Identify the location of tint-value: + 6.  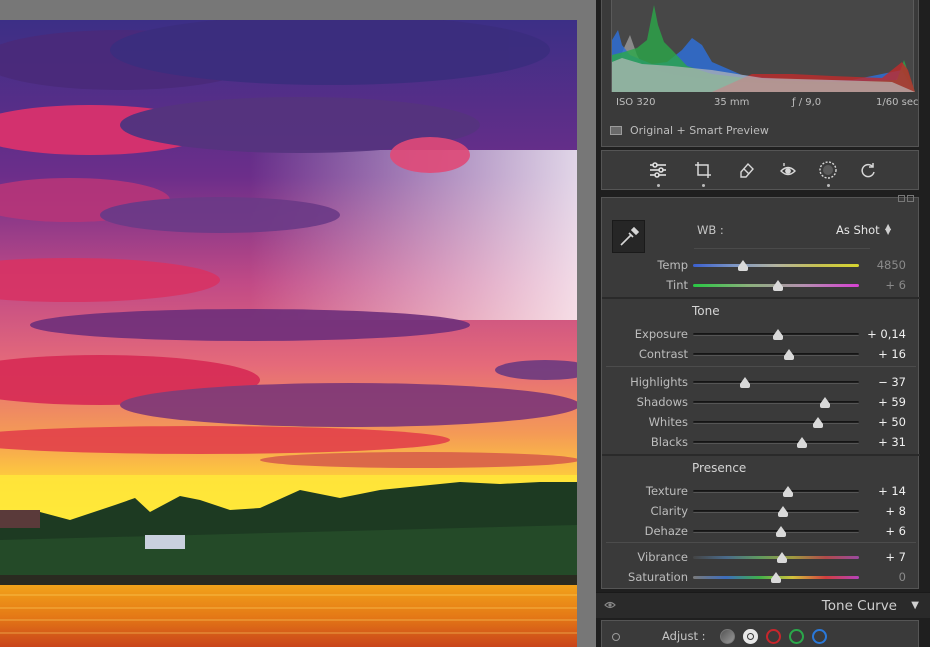
(895, 285).